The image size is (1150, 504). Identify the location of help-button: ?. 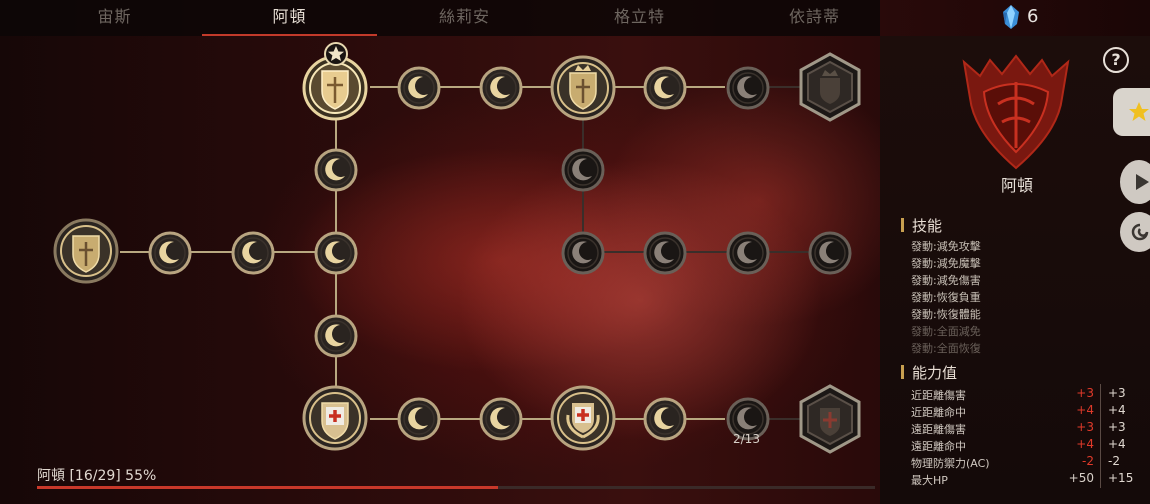
(1116, 60).